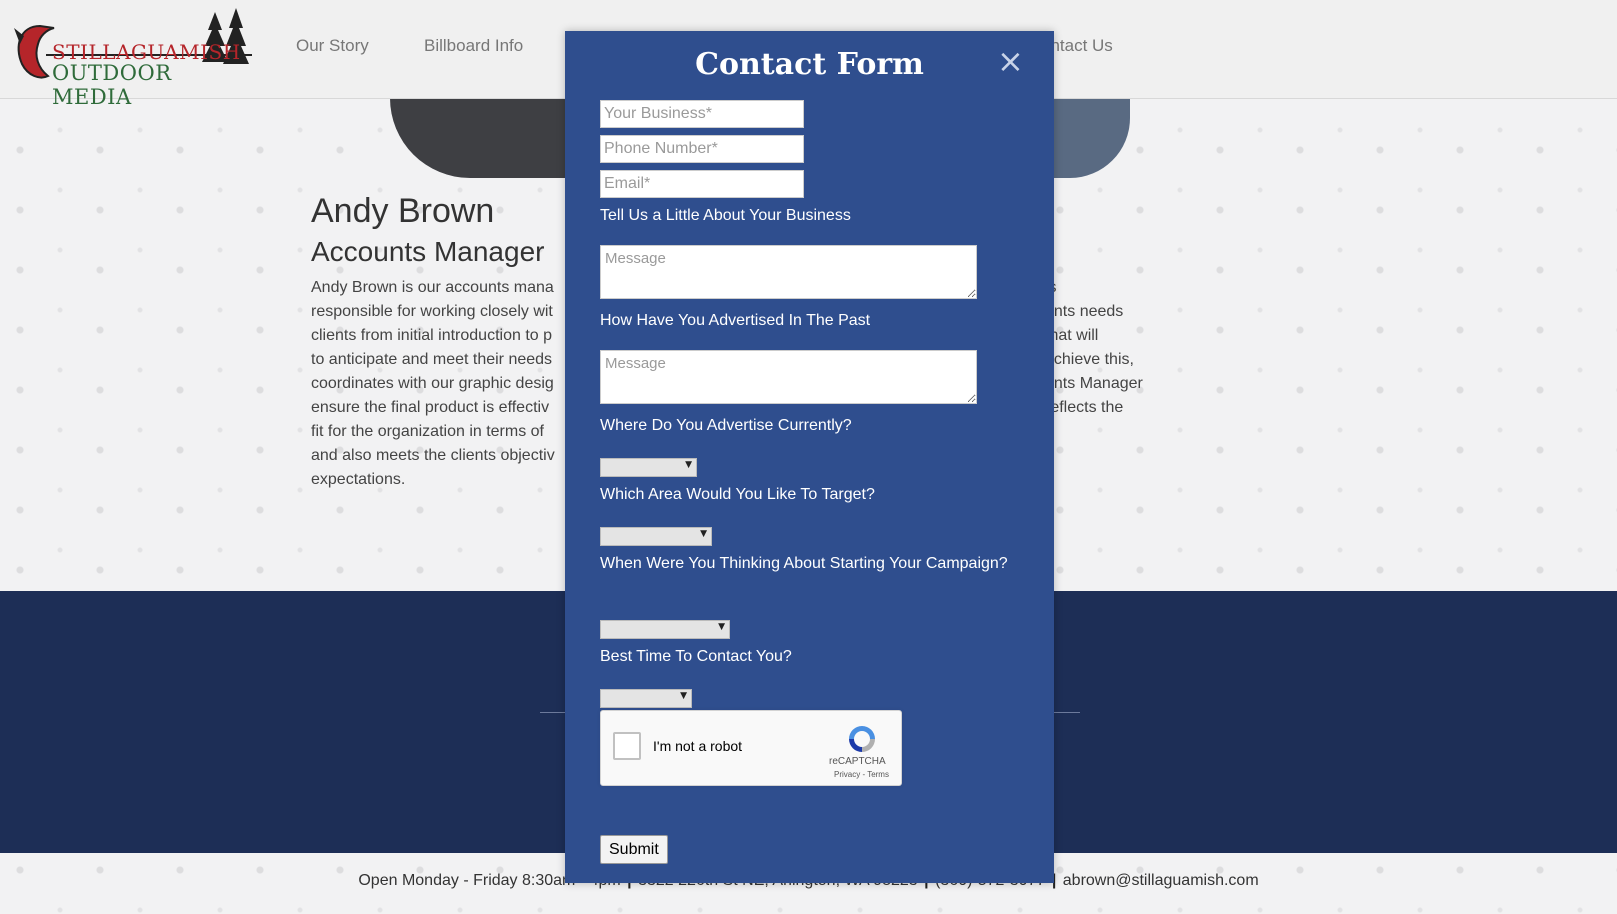  I want to click on about-business-label: Tell Us a Little About Your Business, so click(725, 215).